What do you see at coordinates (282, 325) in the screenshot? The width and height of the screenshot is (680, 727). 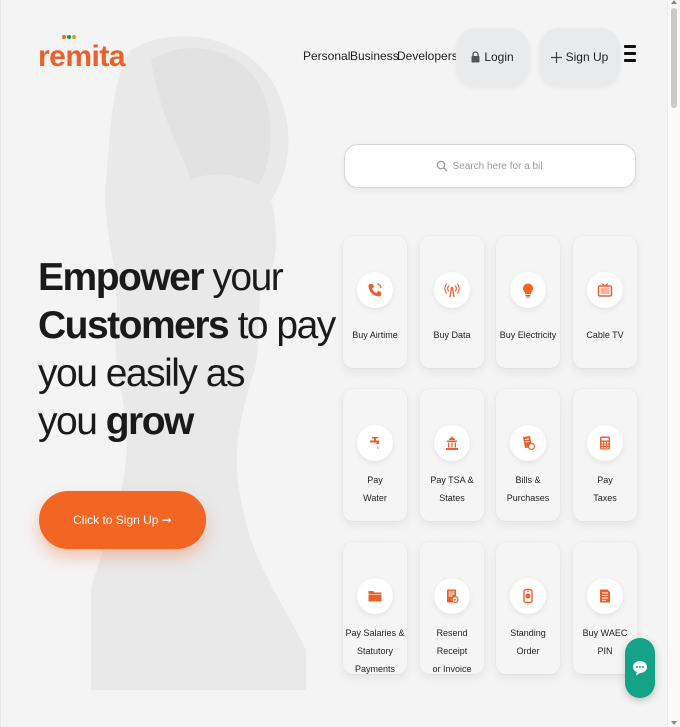 I see `hero-line2-rest: to pay` at bounding box center [282, 325].